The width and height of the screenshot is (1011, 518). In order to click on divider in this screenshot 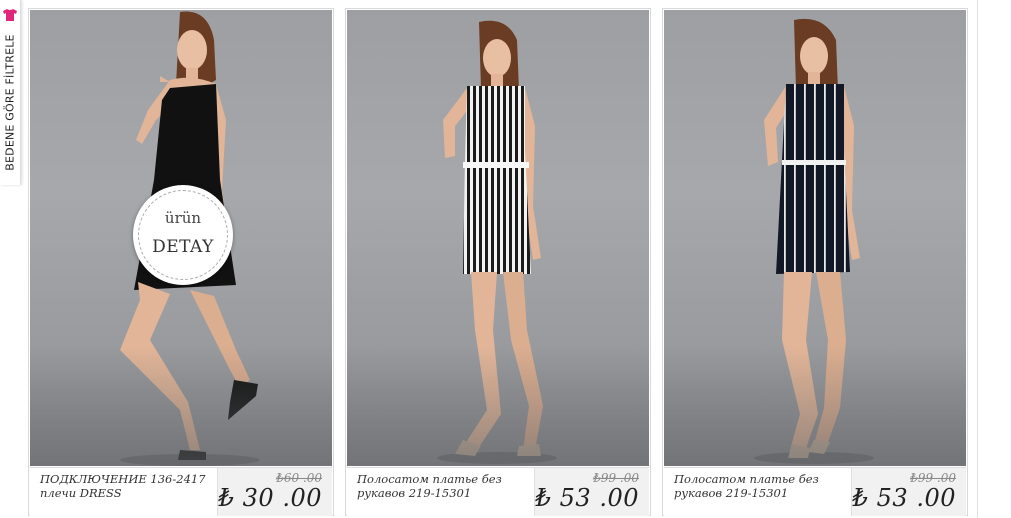, I will do `click(977, 259)`.